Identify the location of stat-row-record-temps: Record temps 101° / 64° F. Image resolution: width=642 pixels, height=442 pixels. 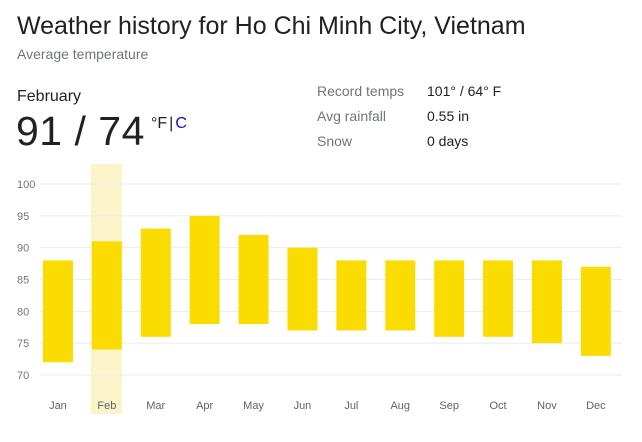
(467, 95).